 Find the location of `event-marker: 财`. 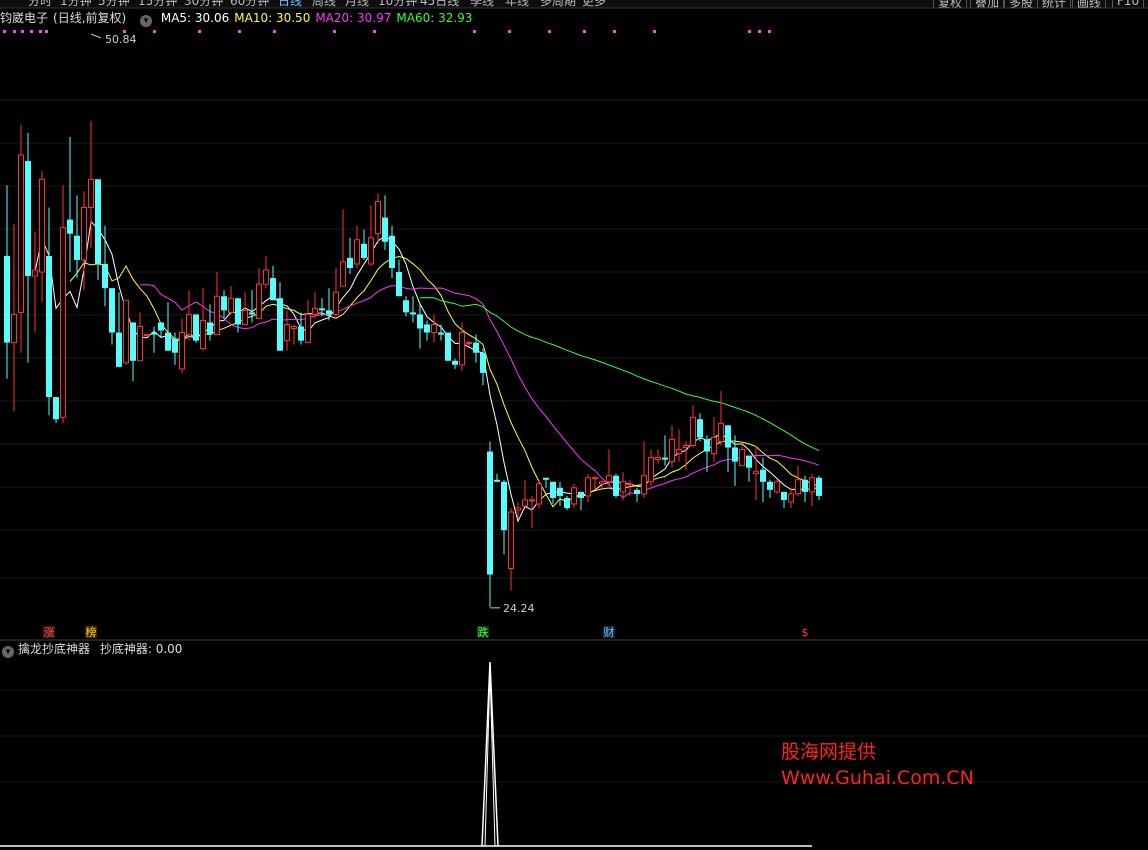

event-marker: 财 is located at coordinates (609, 632).